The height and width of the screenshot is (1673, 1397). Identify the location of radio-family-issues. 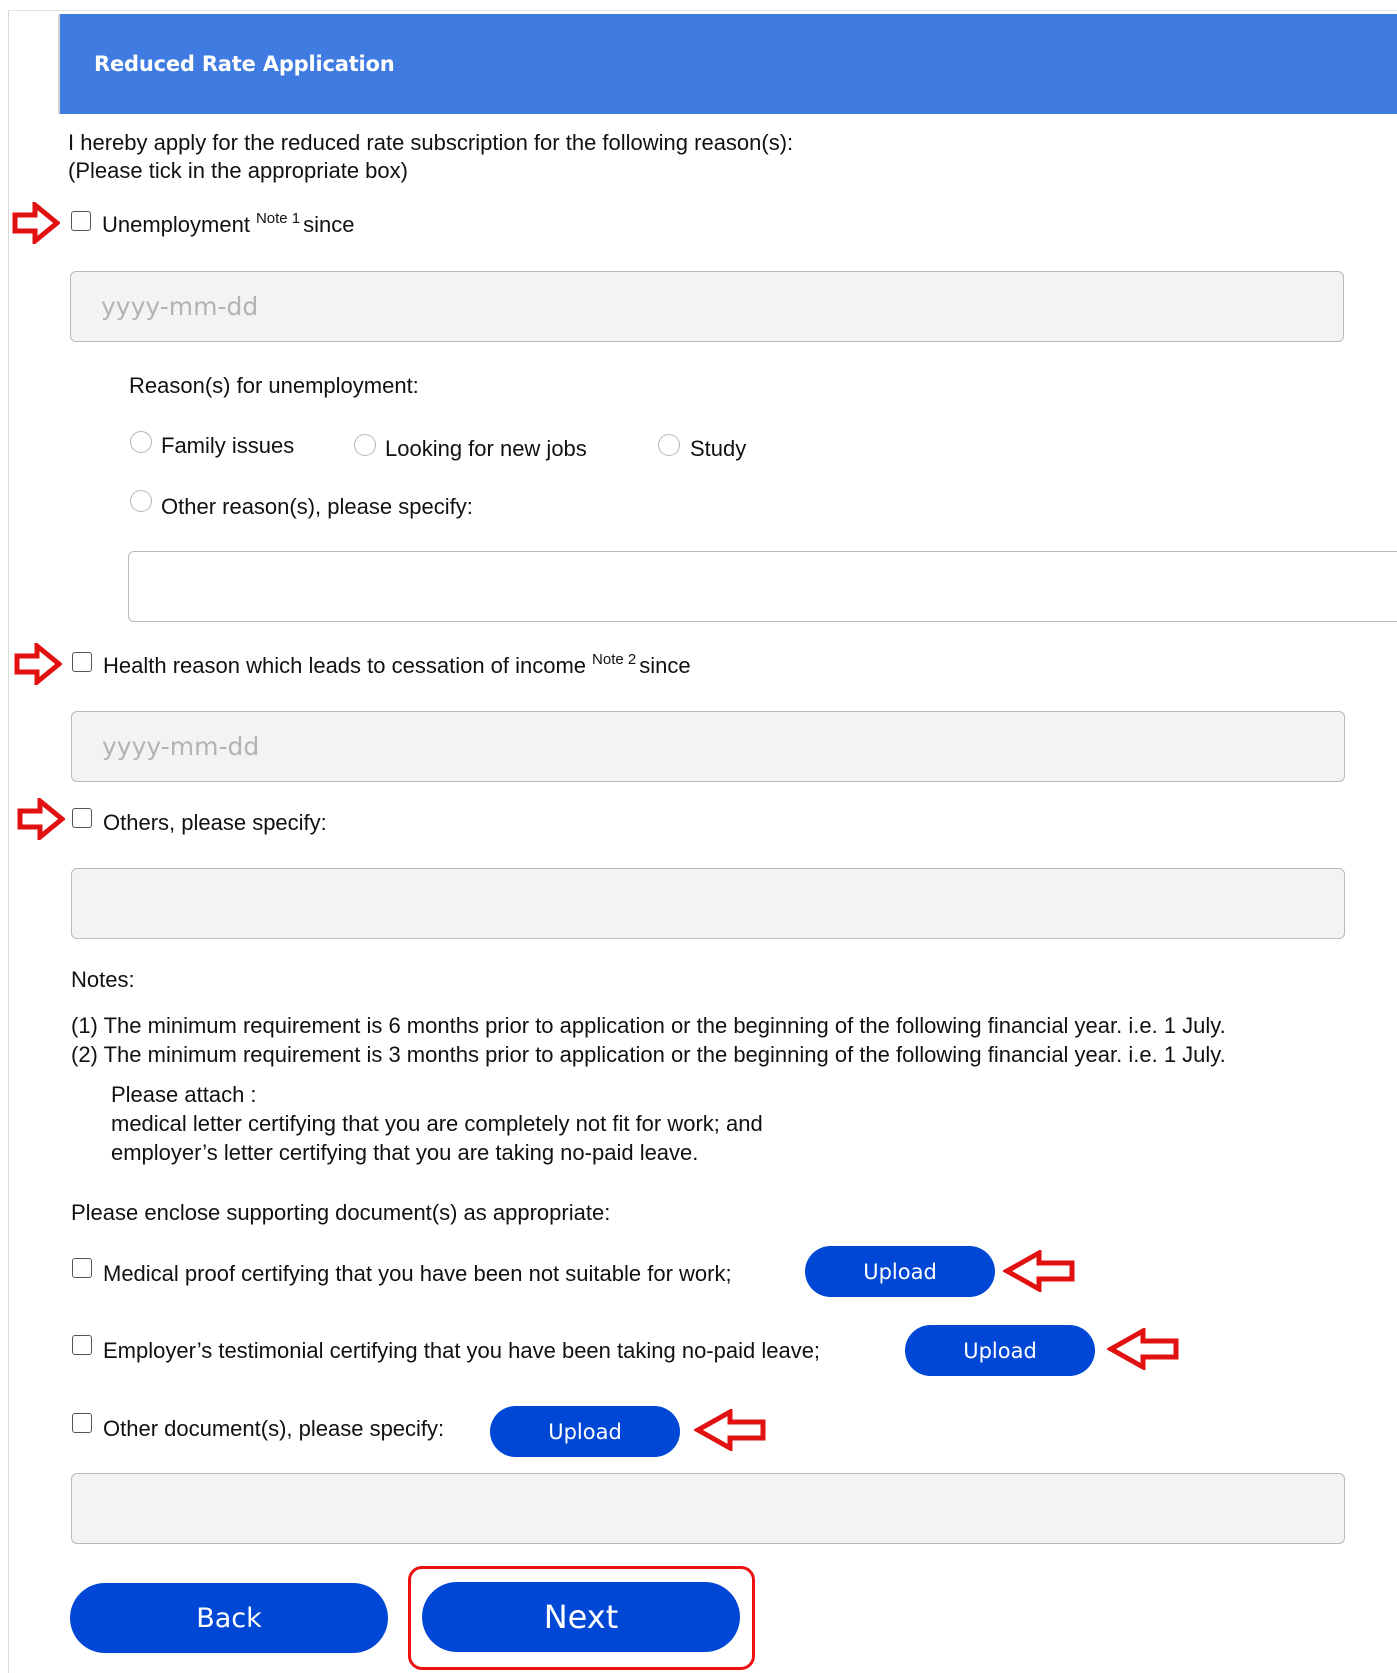
(141, 442).